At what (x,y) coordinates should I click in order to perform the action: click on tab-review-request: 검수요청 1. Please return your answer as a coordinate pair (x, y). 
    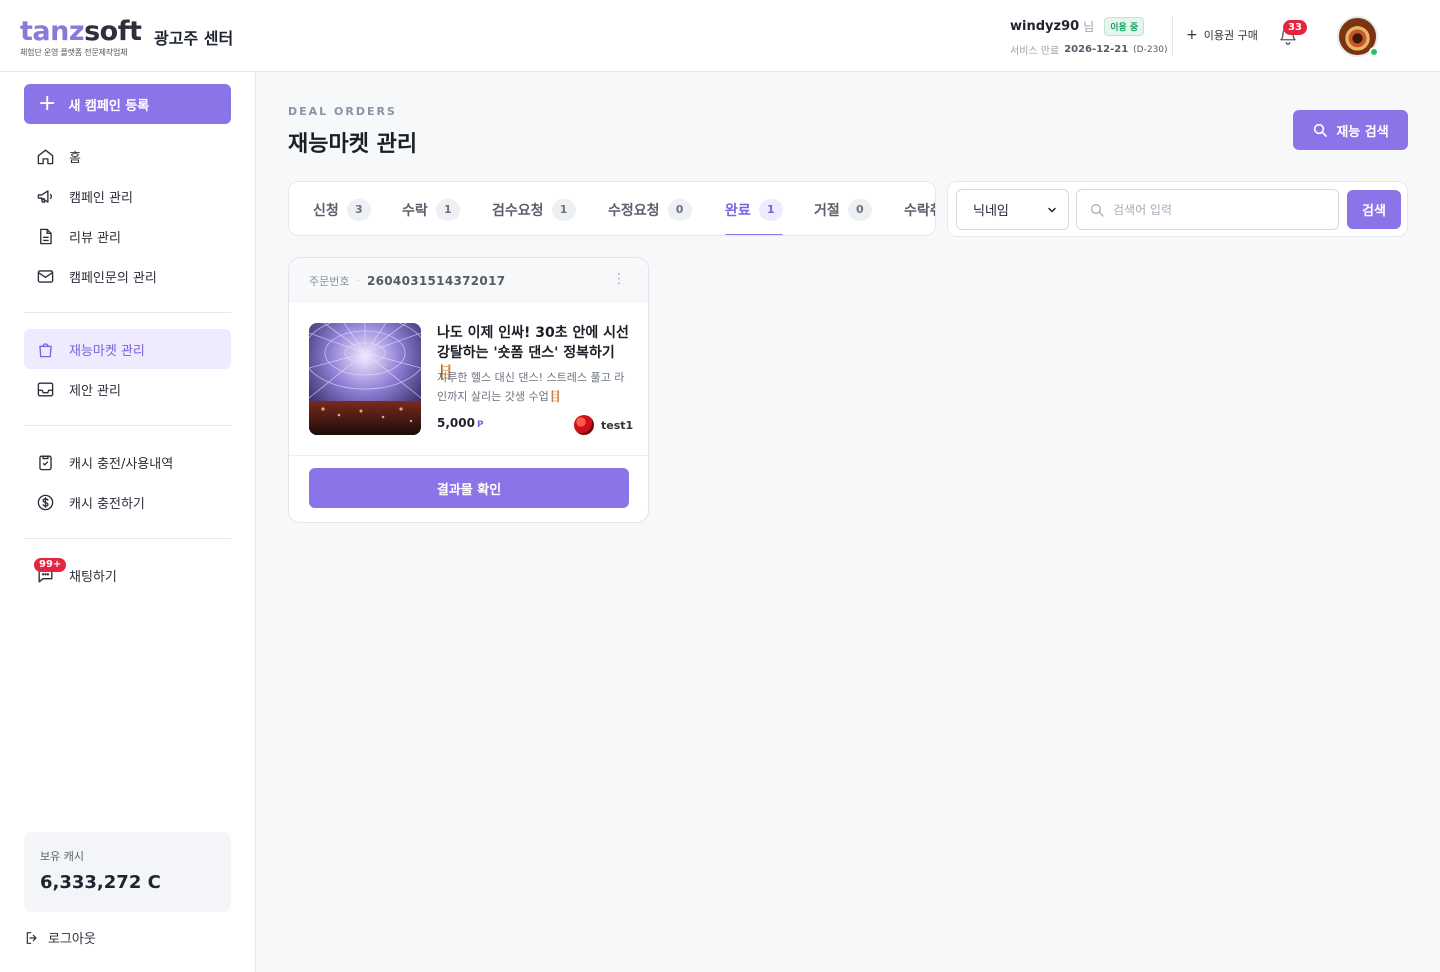
    Looking at the image, I should click on (534, 208).